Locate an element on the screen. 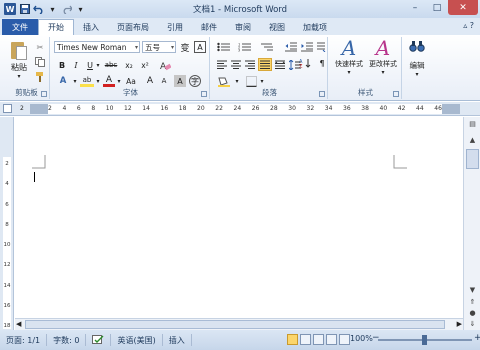  font-size-dropdown-icon: ▾ is located at coordinates (172, 47).